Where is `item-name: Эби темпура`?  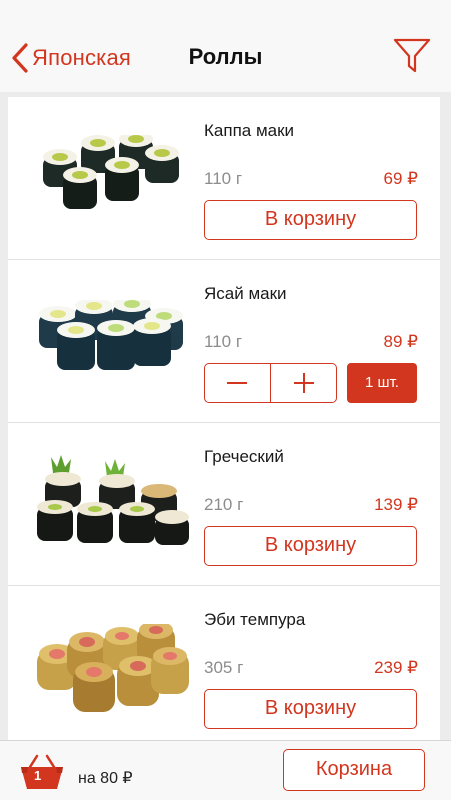
item-name: Эби темпура is located at coordinates (255, 619).